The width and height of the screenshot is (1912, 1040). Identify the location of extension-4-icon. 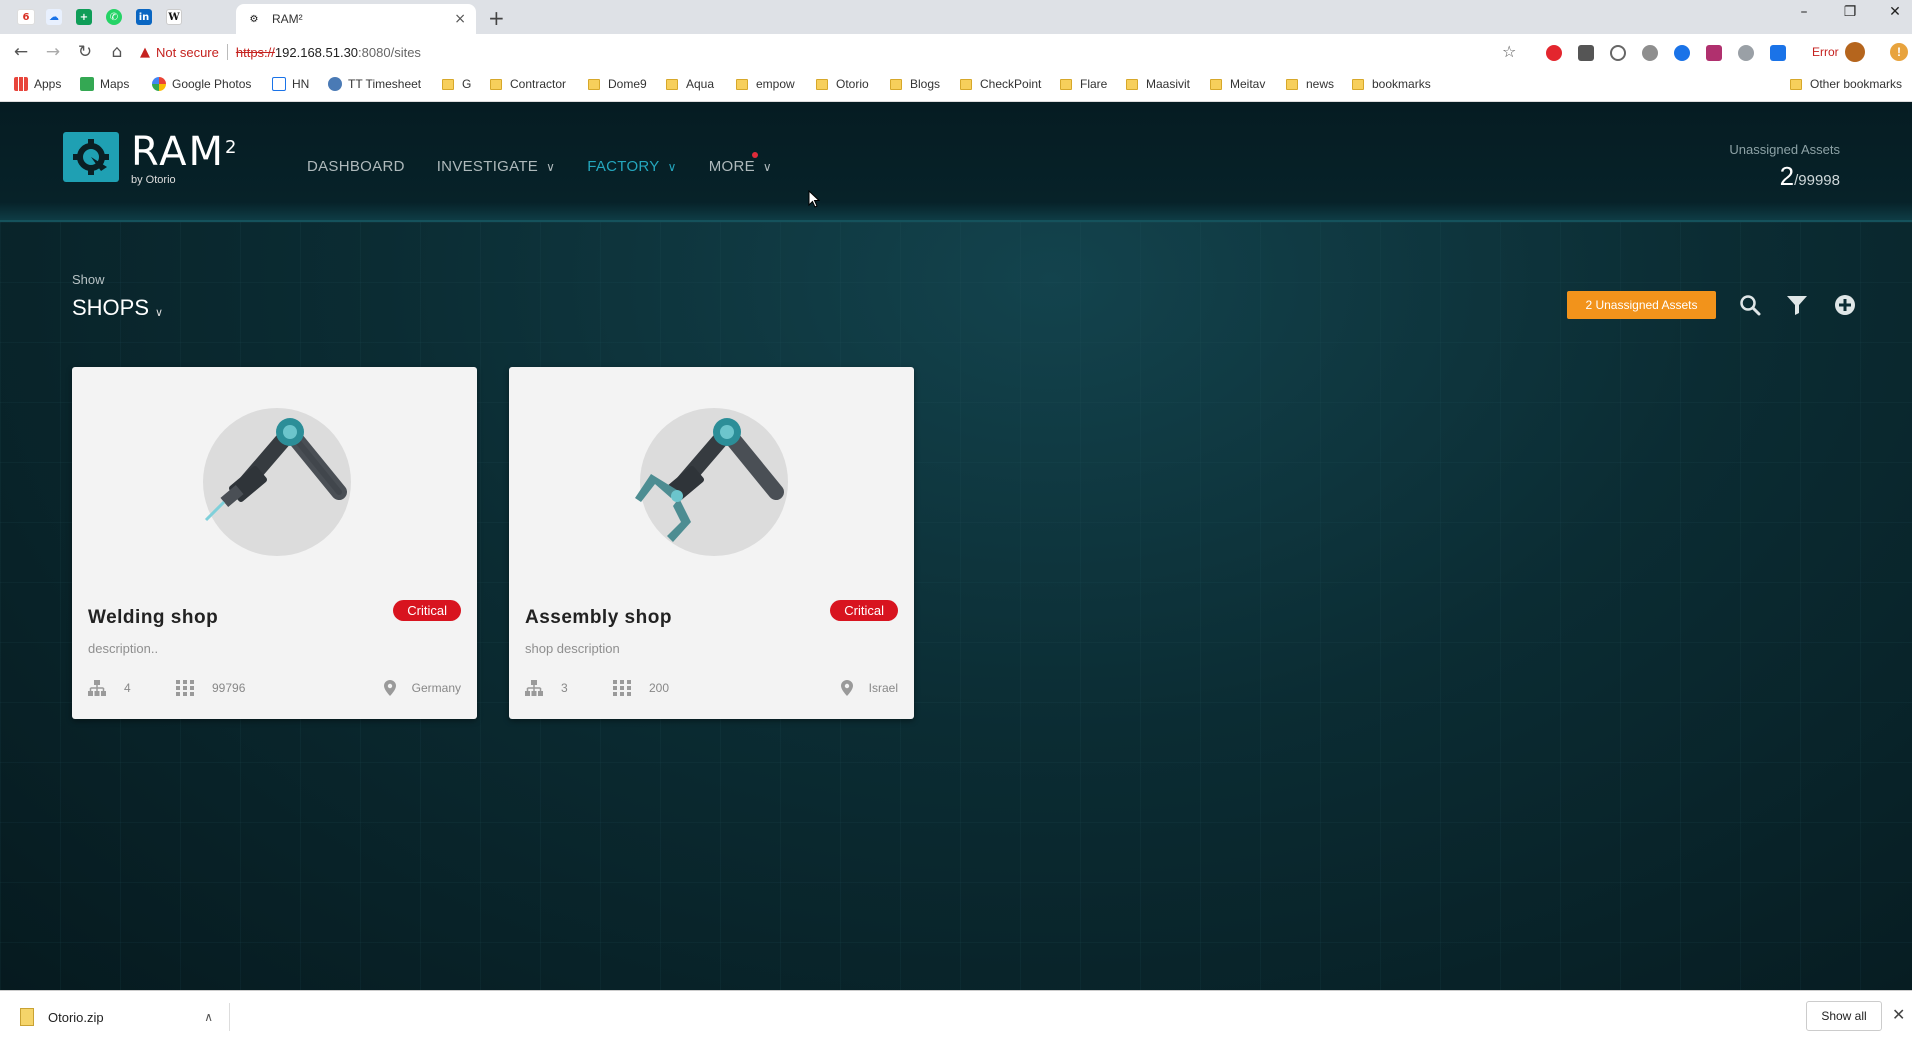
(1650, 53).